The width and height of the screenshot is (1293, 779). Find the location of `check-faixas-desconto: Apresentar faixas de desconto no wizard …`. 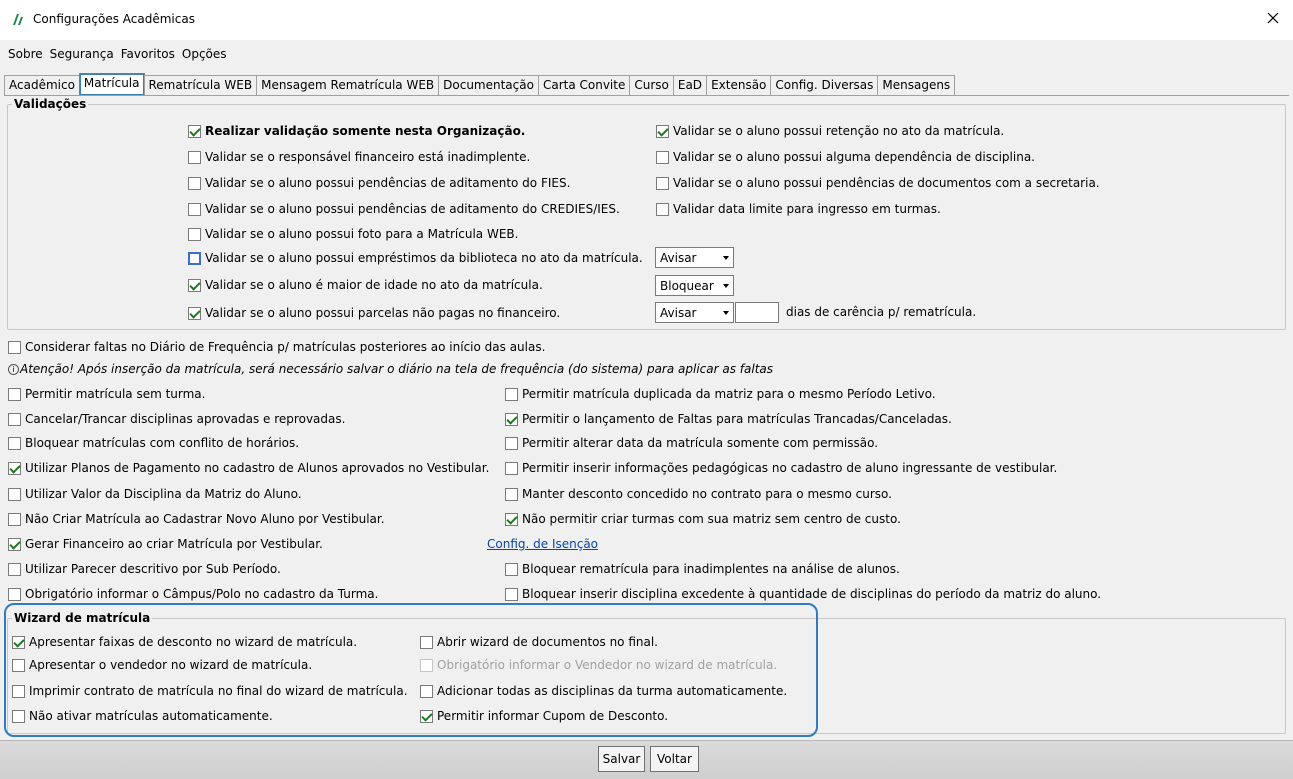

check-faixas-desconto: Apresentar faixas de desconto no wizard … is located at coordinates (184, 642).